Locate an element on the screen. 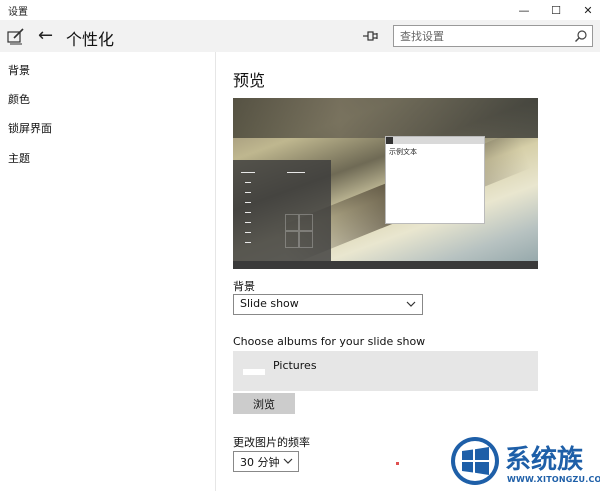 Image resolution: width=600 pixels, height=491 pixels. edit-icon is located at coordinates (16, 36).